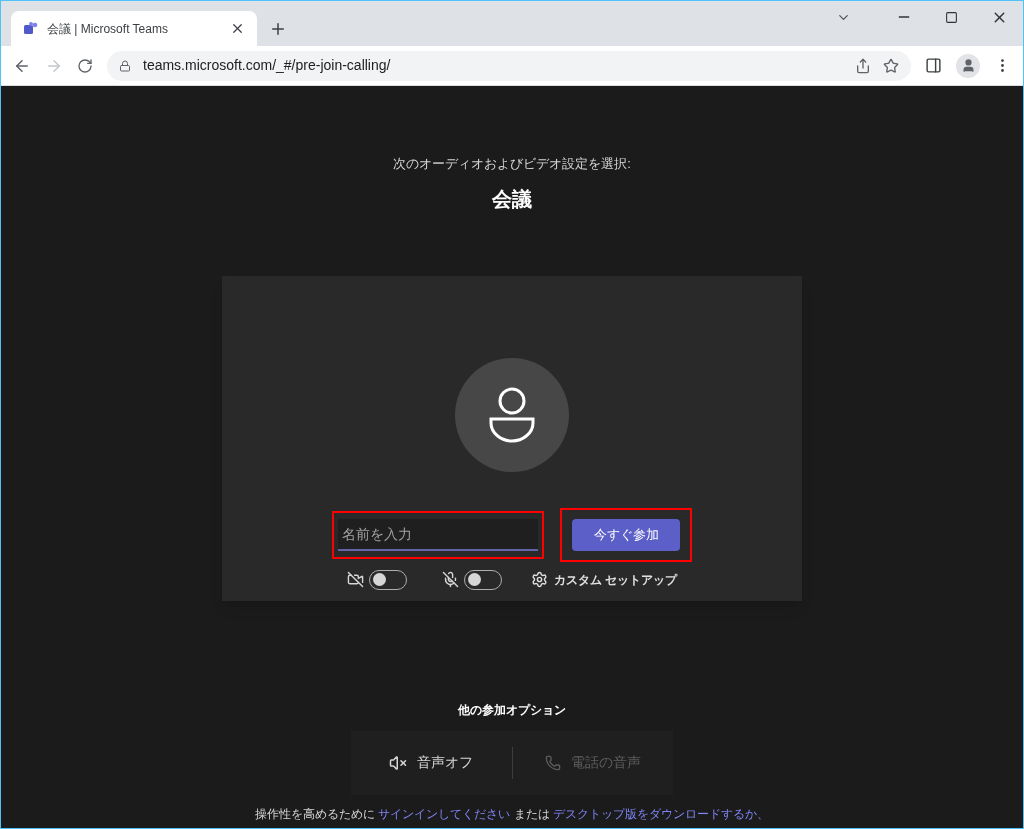 The image size is (1024, 829). What do you see at coordinates (626, 534) in the screenshot?
I see `join-now-button: 今すぐ参加` at bounding box center [626, 534].